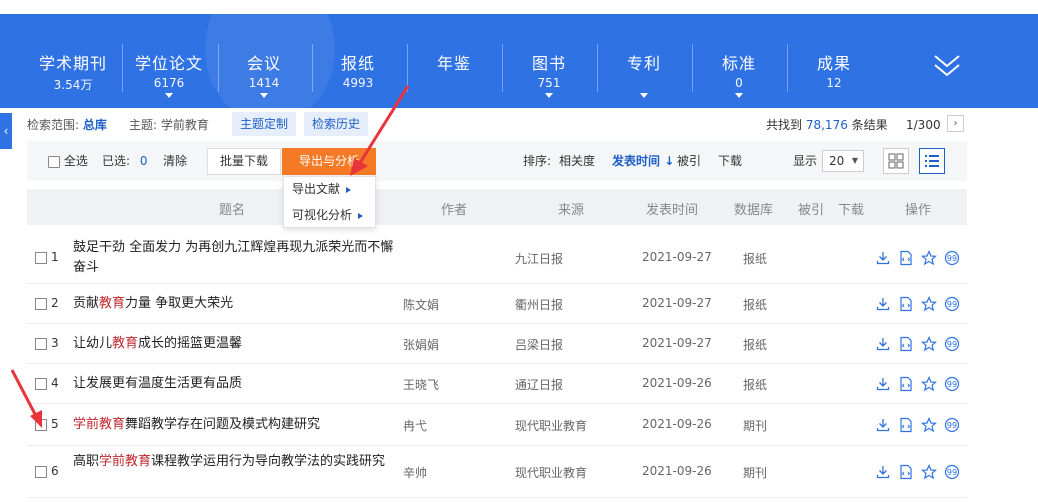  I want to click on row-title-link: 贡献教育力量 争取更大荣光, so click(238, 304).